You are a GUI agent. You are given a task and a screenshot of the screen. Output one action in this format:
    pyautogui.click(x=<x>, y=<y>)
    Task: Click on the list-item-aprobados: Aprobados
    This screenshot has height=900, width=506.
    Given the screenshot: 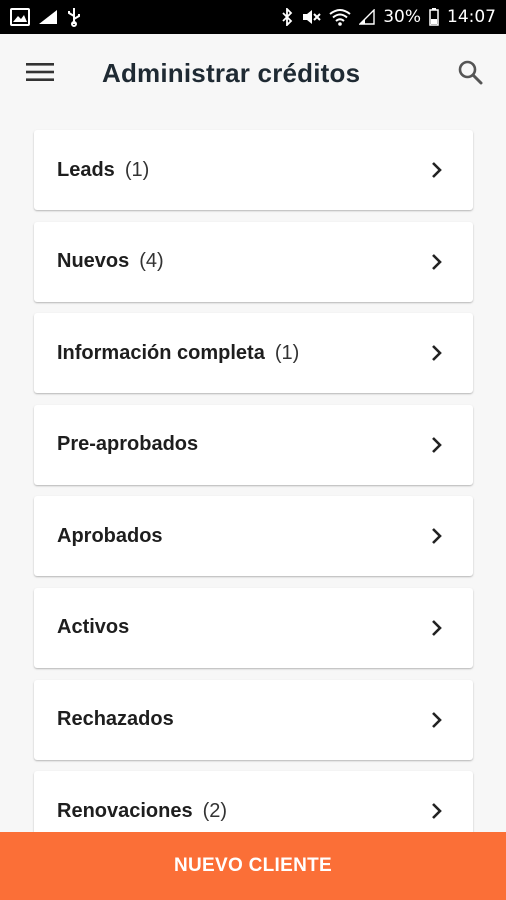 What is the action you would take?
    pyautogui.click(x=253, y=536)
    